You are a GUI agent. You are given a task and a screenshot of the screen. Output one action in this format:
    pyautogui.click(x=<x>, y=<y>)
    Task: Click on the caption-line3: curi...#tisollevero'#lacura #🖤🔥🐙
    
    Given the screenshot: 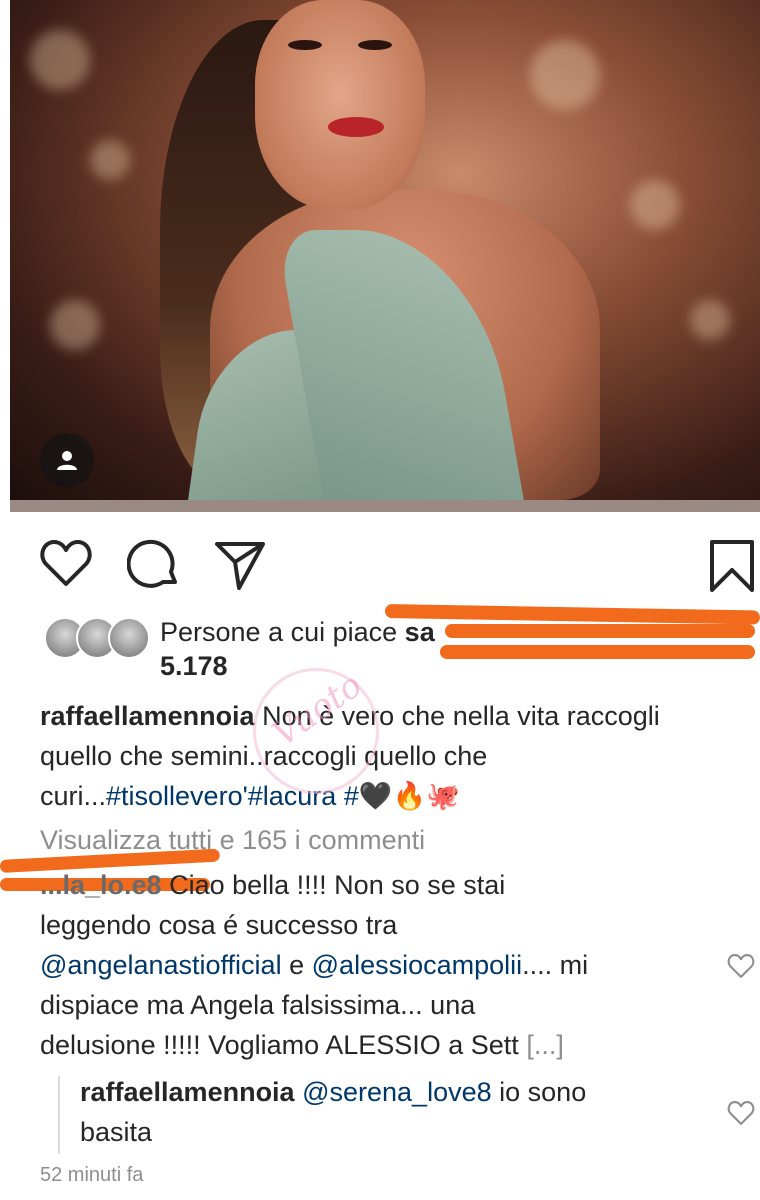 What is the action you would take?
    pyautogui.click(x=250, y=796)
    